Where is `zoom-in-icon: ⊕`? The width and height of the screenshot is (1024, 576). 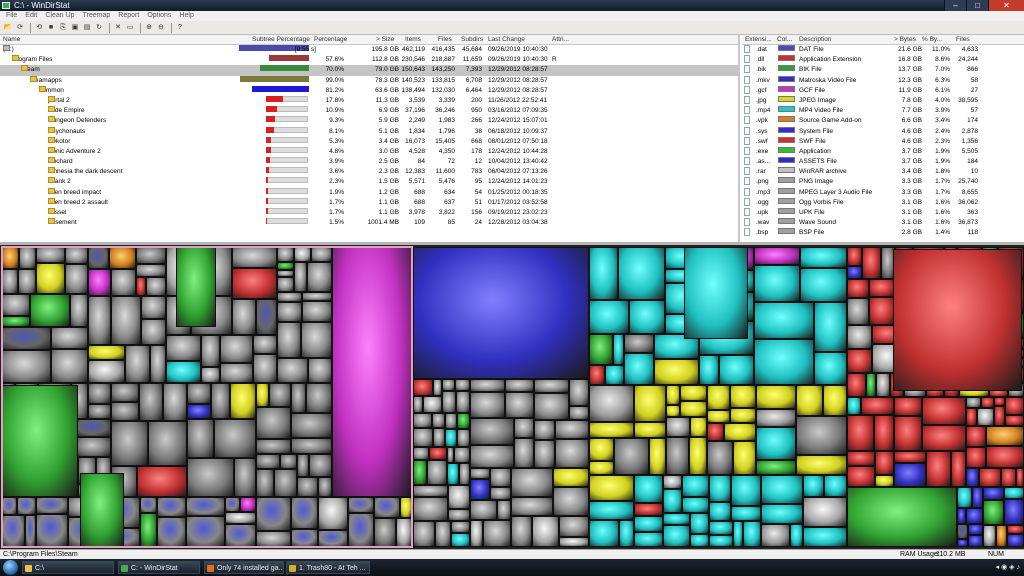
zoom-in-icon: ⊕ is located at coordinates (149, 28).